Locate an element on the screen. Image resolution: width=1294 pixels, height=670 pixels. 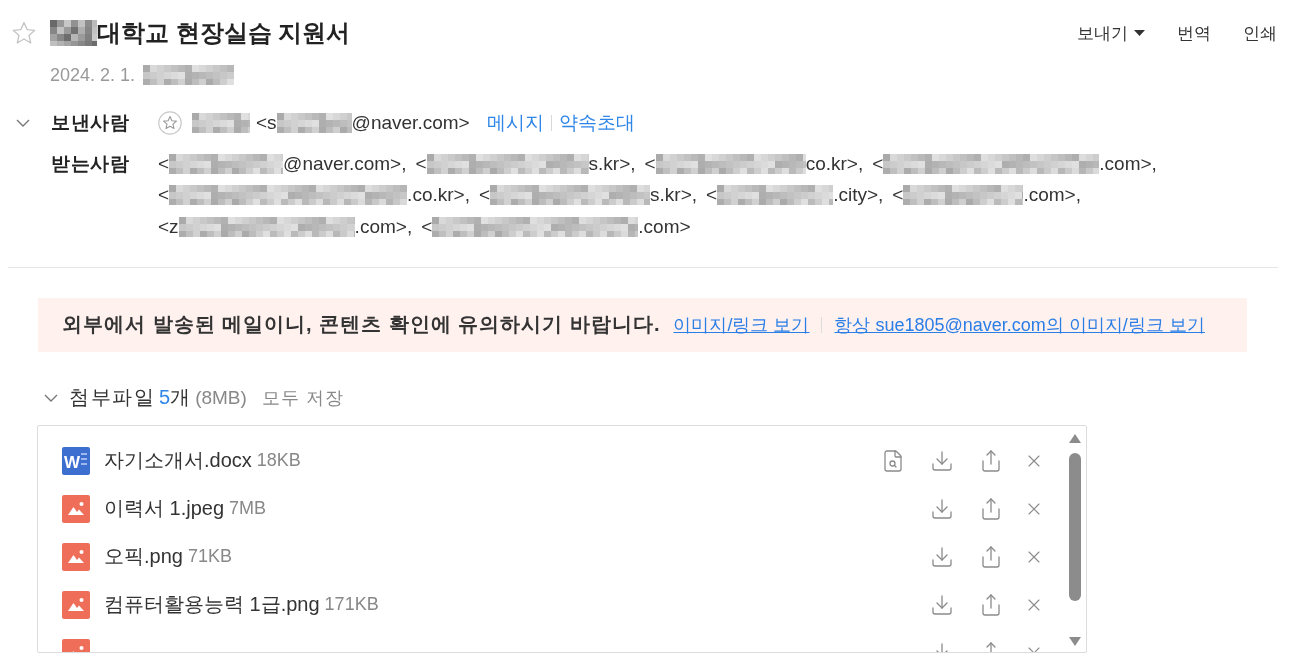
recipients-label: 받는사람 is located at coordinates (90, 164).